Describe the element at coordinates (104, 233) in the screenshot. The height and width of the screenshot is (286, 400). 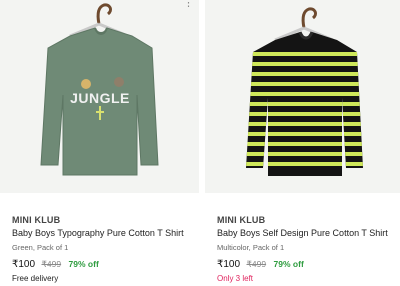
I see `product-title: Baby Boys Typography Pure Cotton T Shirt` at that location.